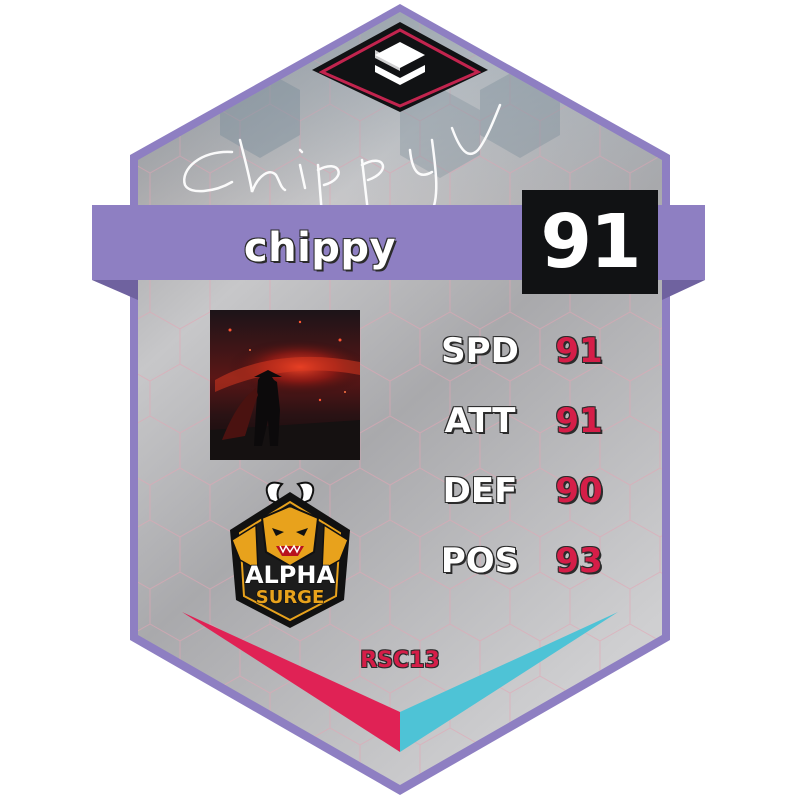 The width and height of the screenshot is (800, 800). I want to click on team-logo-alpha: ALPHA, so click(290, 575).